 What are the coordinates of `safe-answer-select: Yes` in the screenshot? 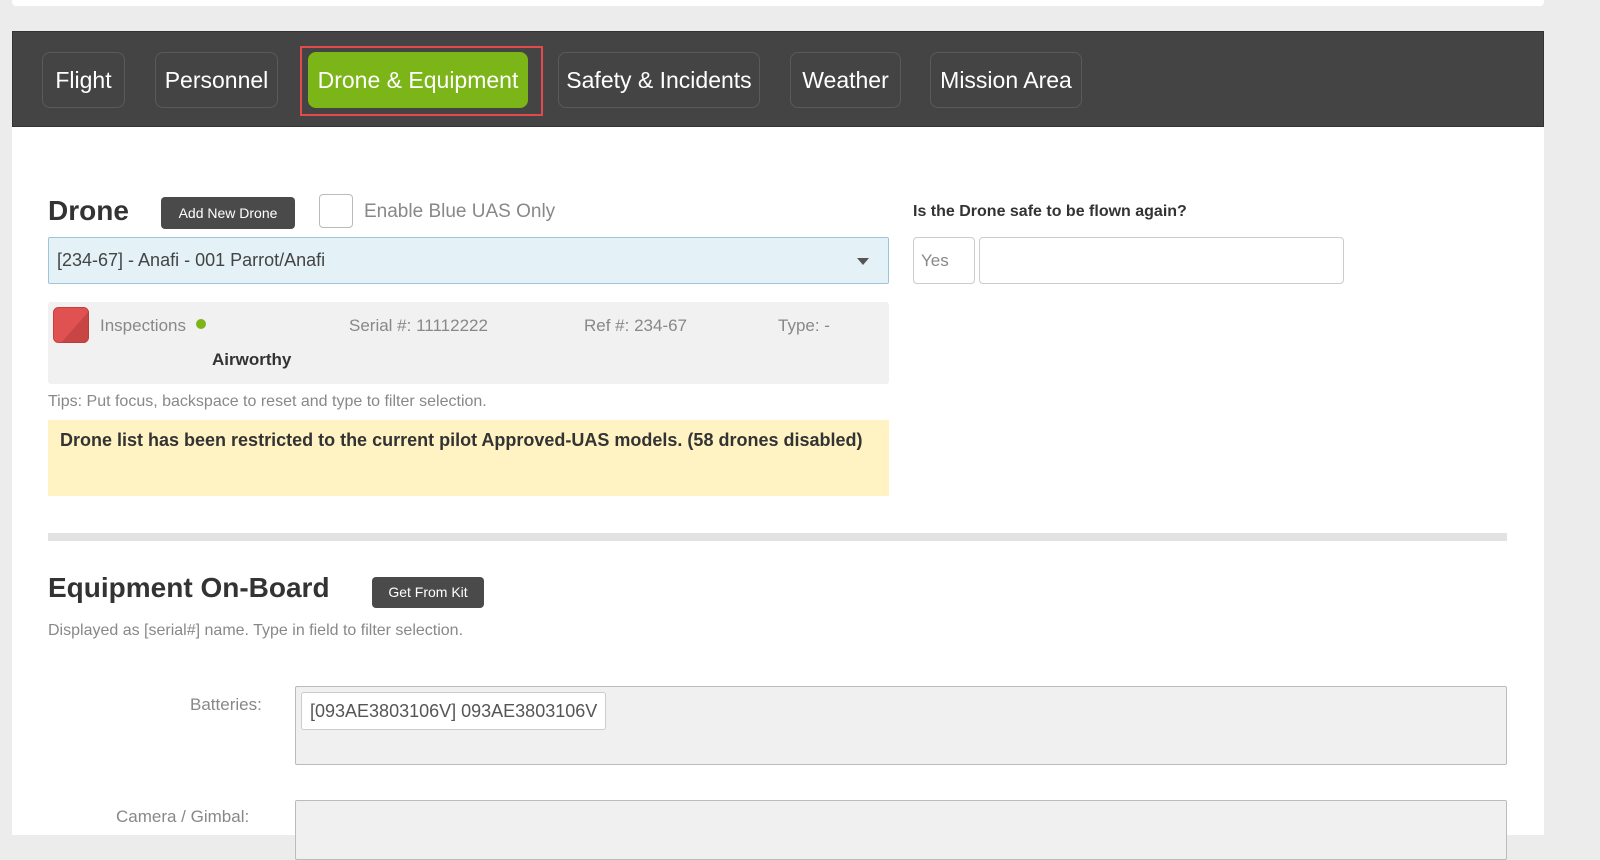 It's located at (944, 260).